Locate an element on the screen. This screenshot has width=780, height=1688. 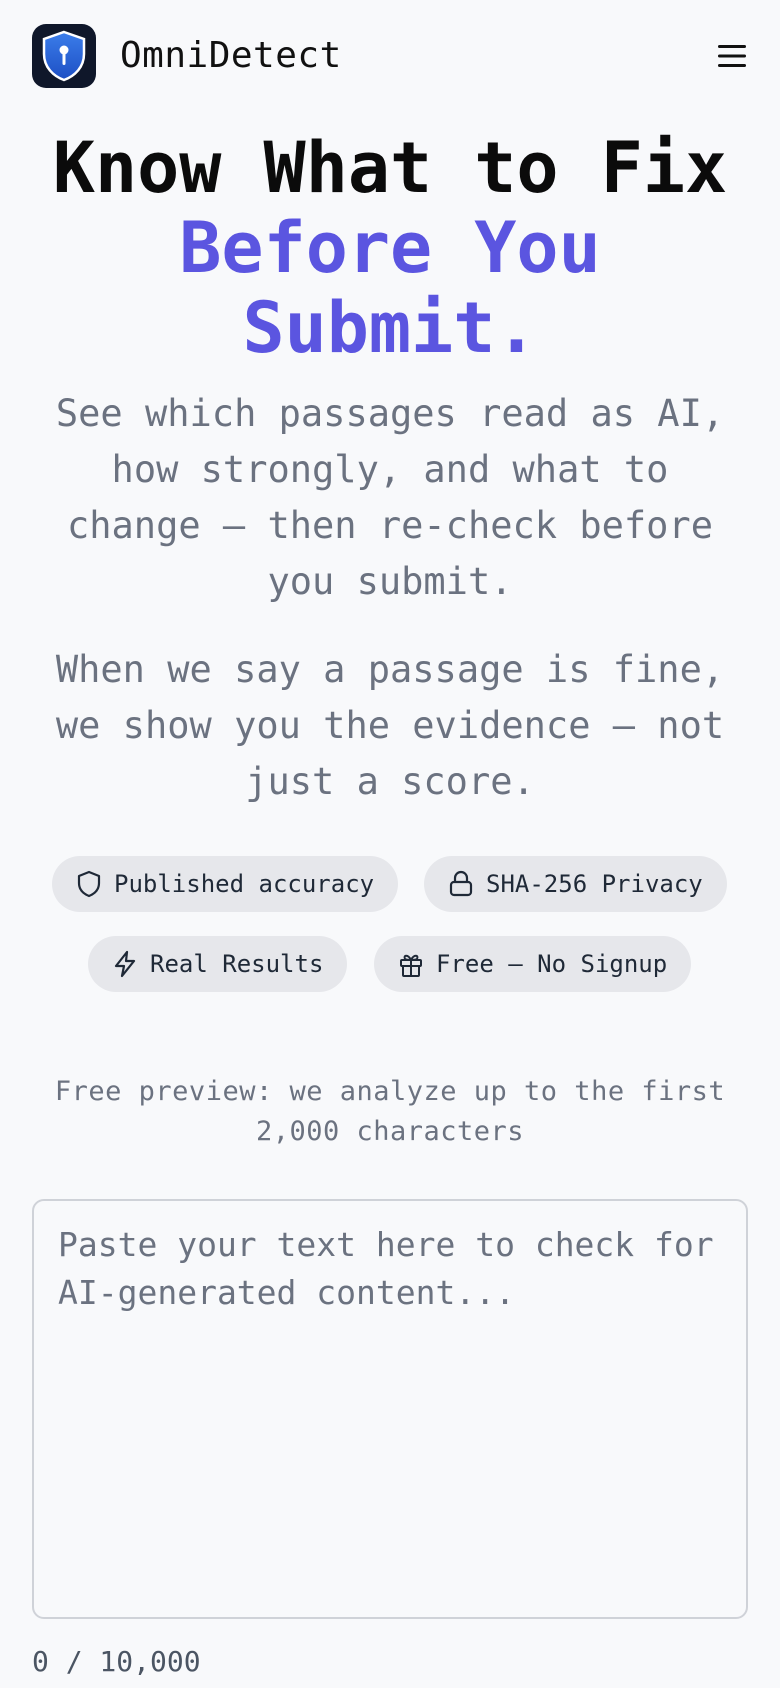
char-count: 0 / 10,000 is located at coordinates (116, 1661).